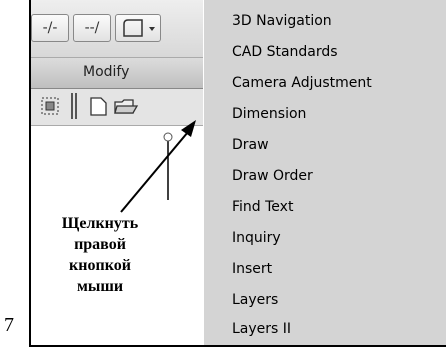 The height and width of the screenshot is (347, 446). Describe the element at coordinates (100, 265) in the screenshot. I see `annotation-line: кнопкой` at that location.